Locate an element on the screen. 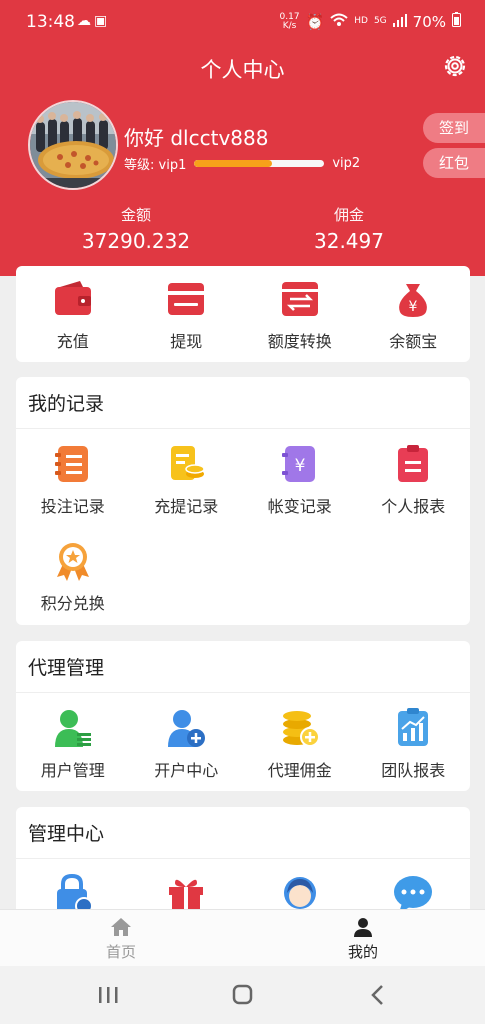  coins-icon is located at coordinates (301, 729).